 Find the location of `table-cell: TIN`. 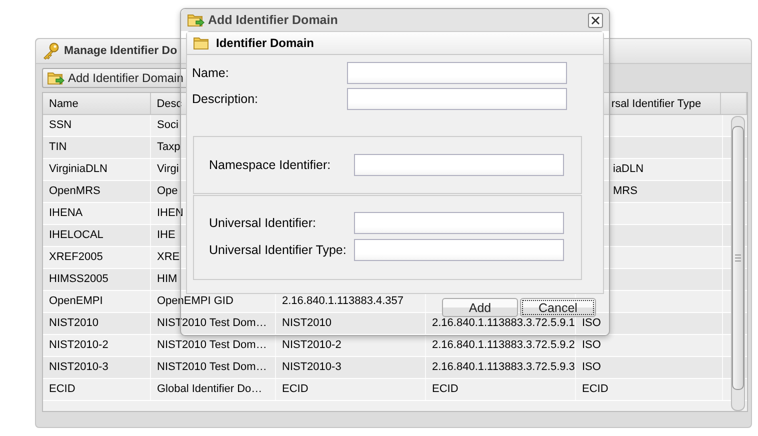

table-cell: TIN is located at coordinates (58, 147).